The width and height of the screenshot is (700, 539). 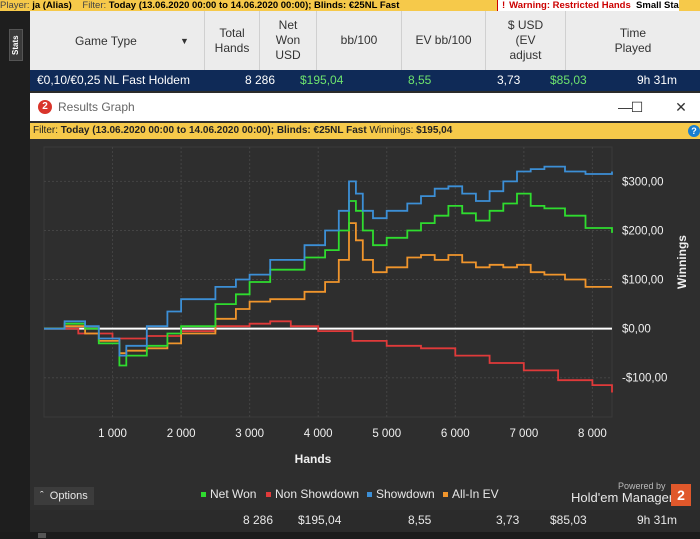 I want to click on chevron-down-icon: ▼, so click(x=184, y=41).